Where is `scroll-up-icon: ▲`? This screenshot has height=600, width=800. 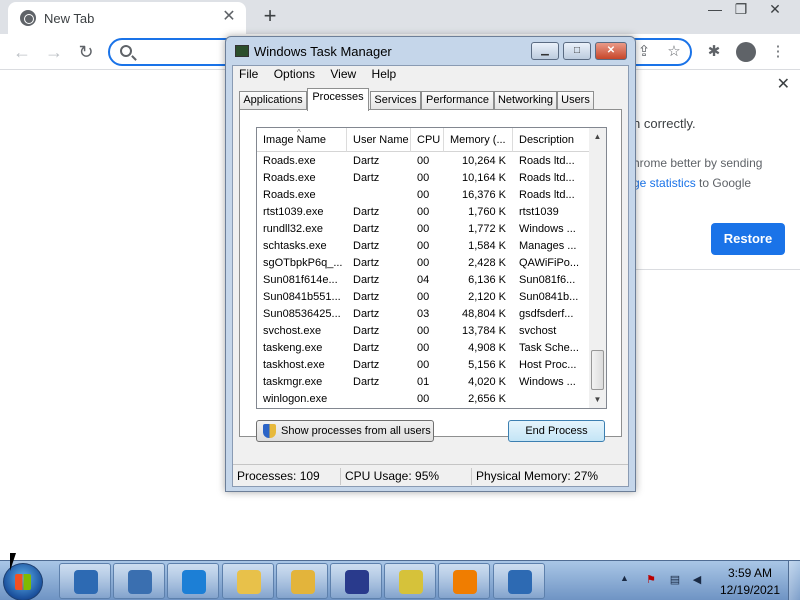
scroll-up-icon: ▲ is located at coordinates (597, 136).